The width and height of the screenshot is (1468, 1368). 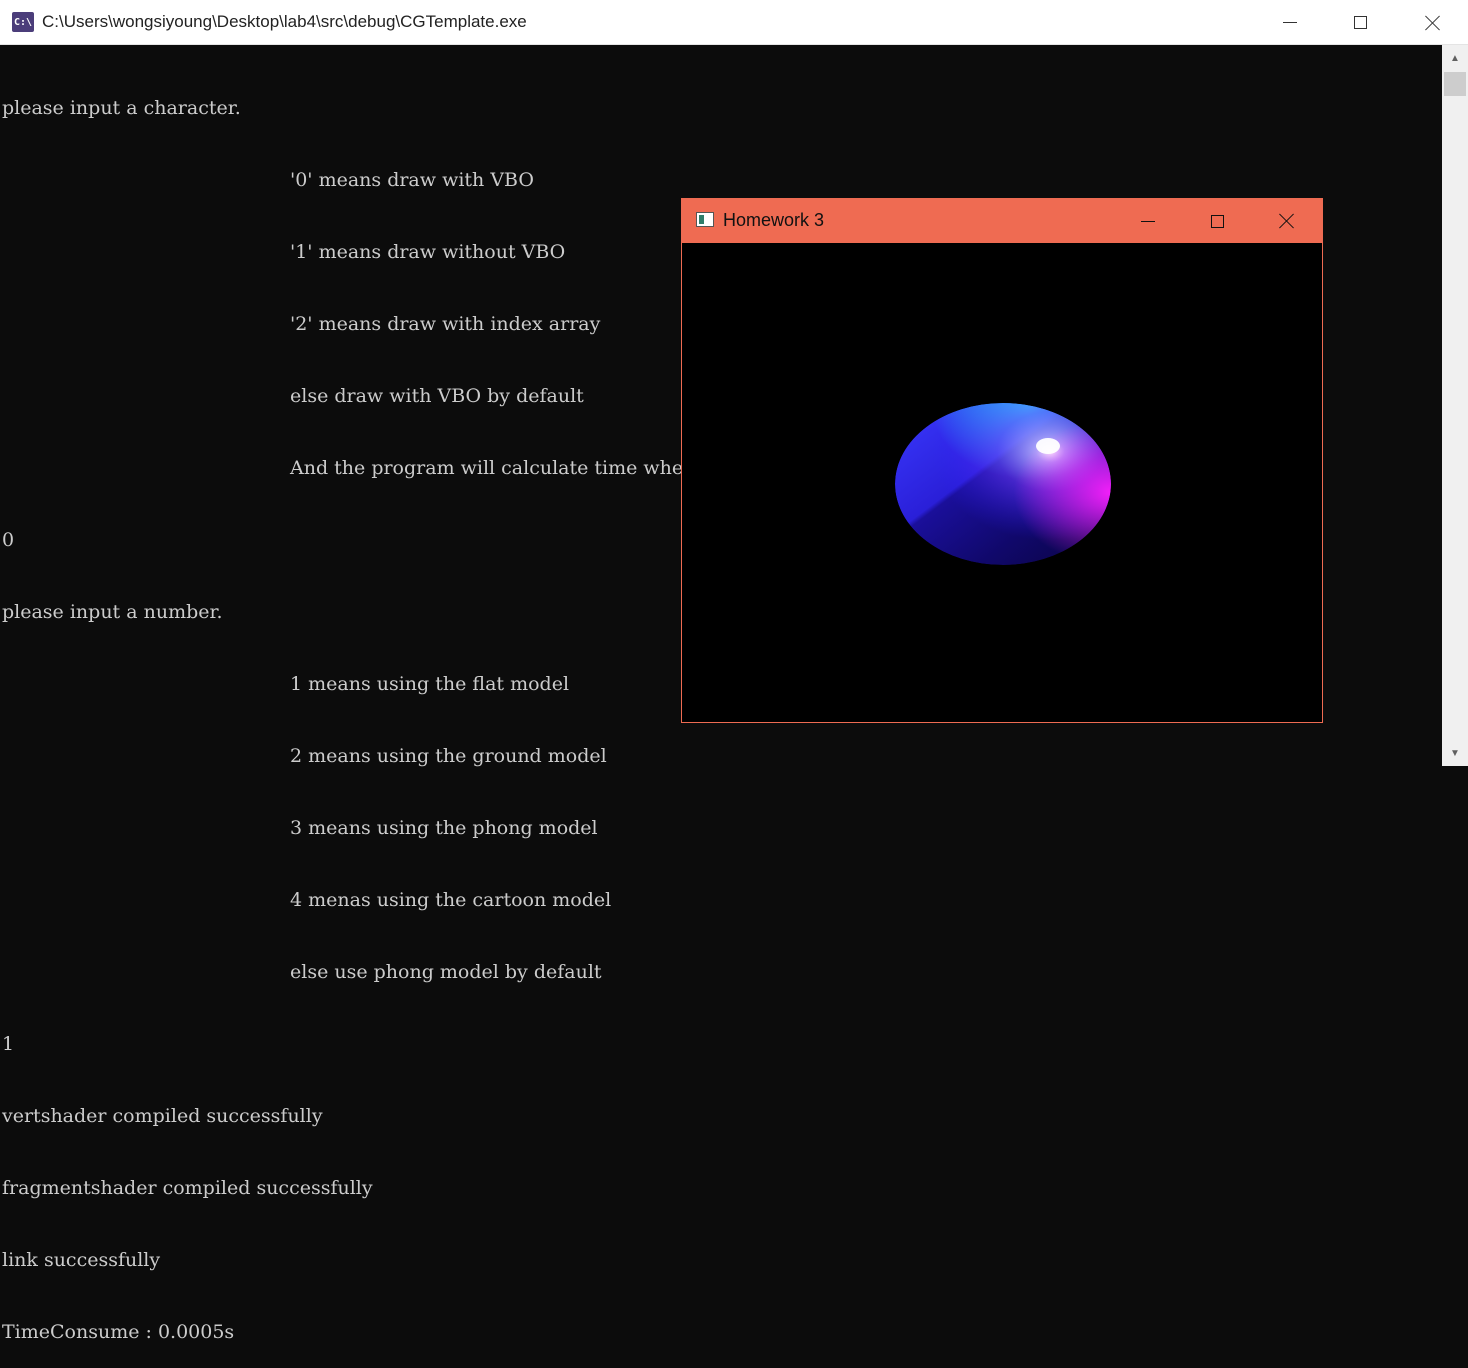 I want to click on console-line: 1, so click(x=8, y=1044).